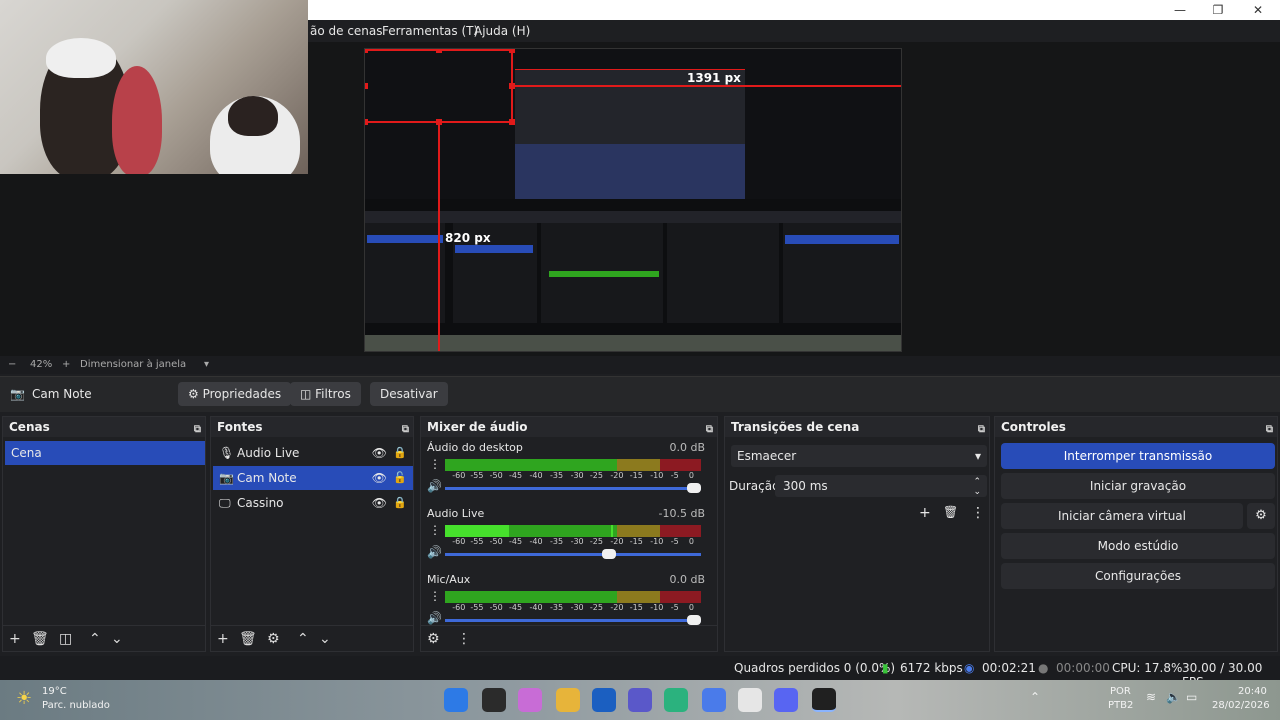 The height and width of the screenshot is (720, 1280). Describe the element at coordinates (1191, 697) in the screenshot. I see `battery-icon: ▭` at that location.